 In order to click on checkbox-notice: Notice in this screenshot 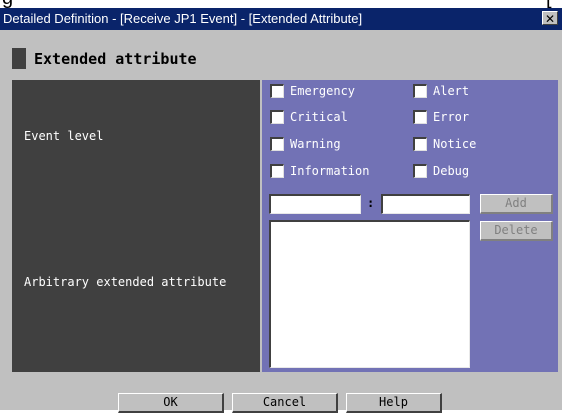, I will do `click(444, 144)`.